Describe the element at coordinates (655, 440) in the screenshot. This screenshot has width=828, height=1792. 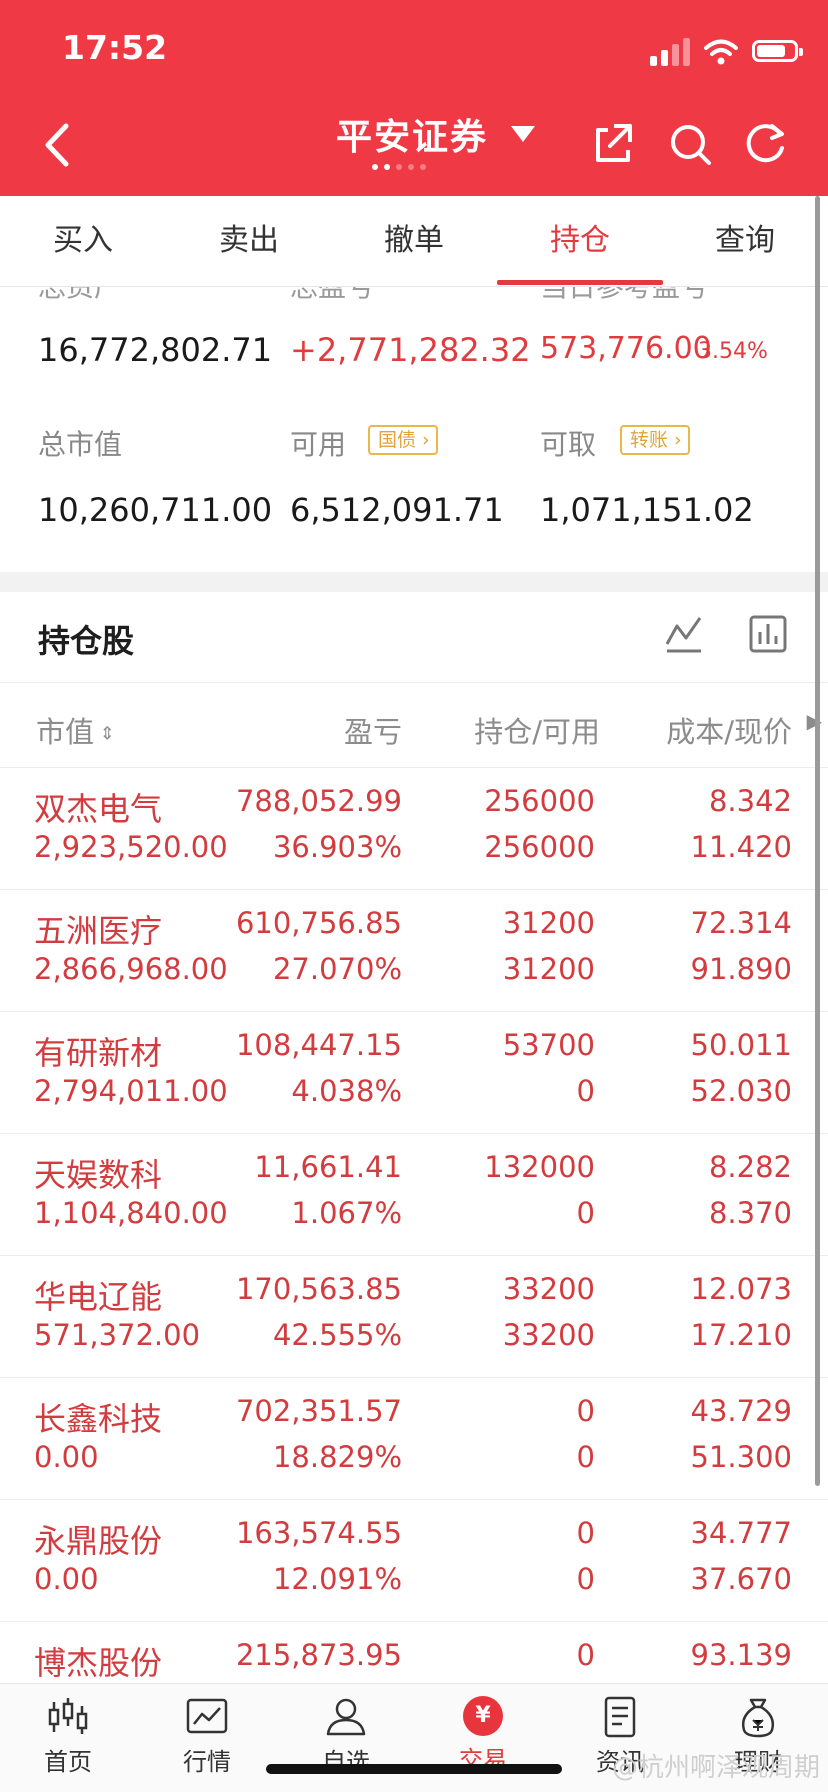
I see `transfer-button: 转账 ›` at that location.